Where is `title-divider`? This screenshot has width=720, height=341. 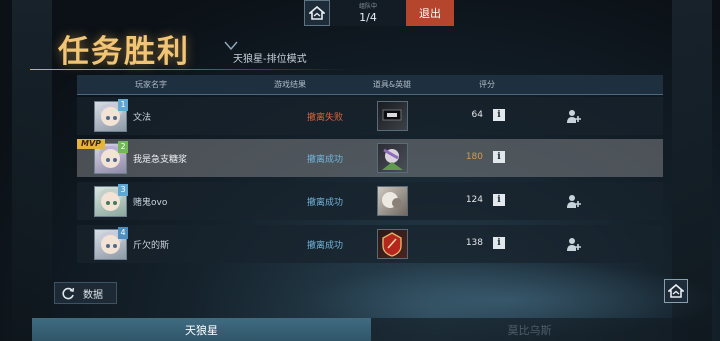 title-divider is located at coordinates (190, 69).